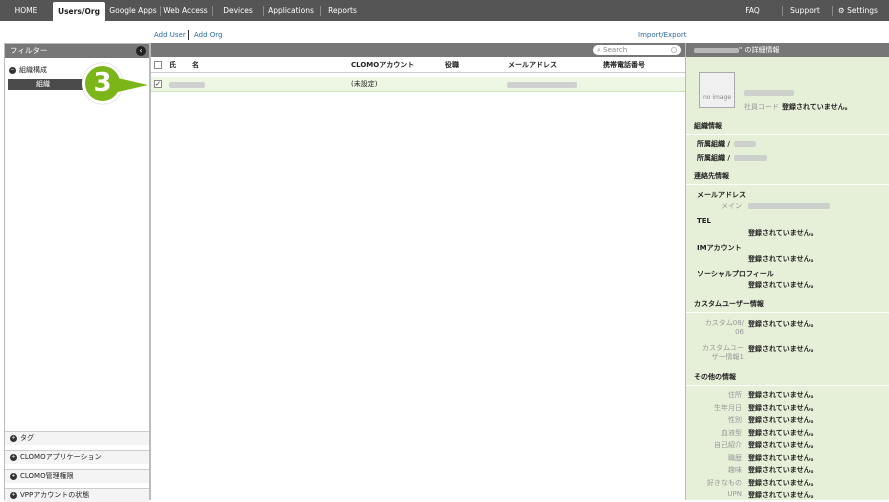  What do you see at coordinates (542, 85) in the screenshot?
I see `email-cell` at bounding box center [542, 85].